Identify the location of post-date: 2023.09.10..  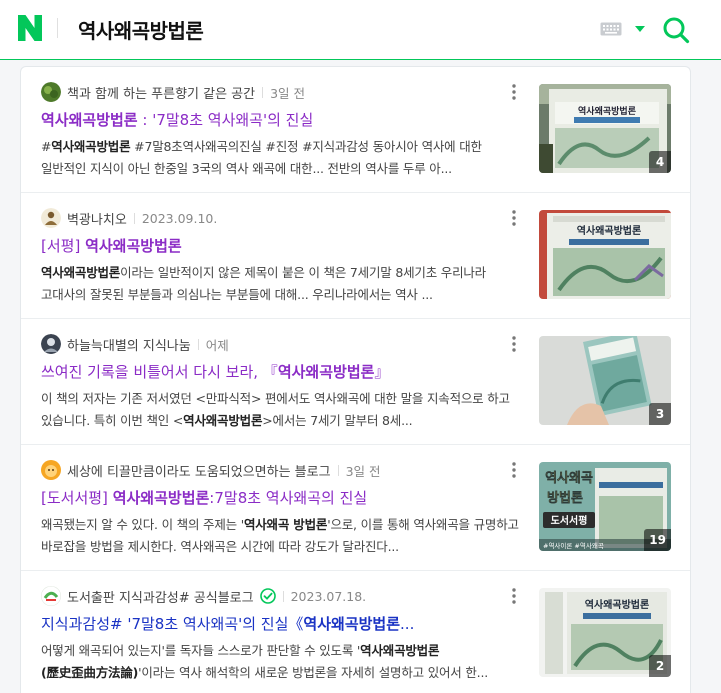
(179, 218).